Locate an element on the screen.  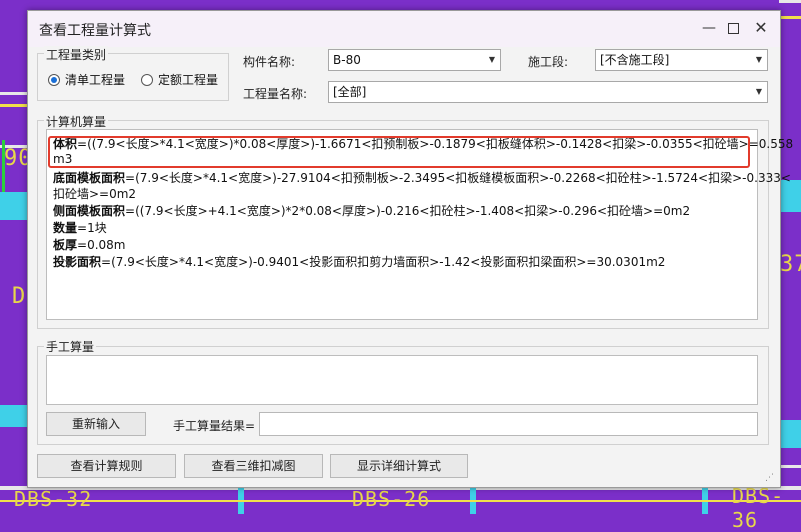
dialog-title: 查看工程量计算式 is located at coordinates (95, 31).